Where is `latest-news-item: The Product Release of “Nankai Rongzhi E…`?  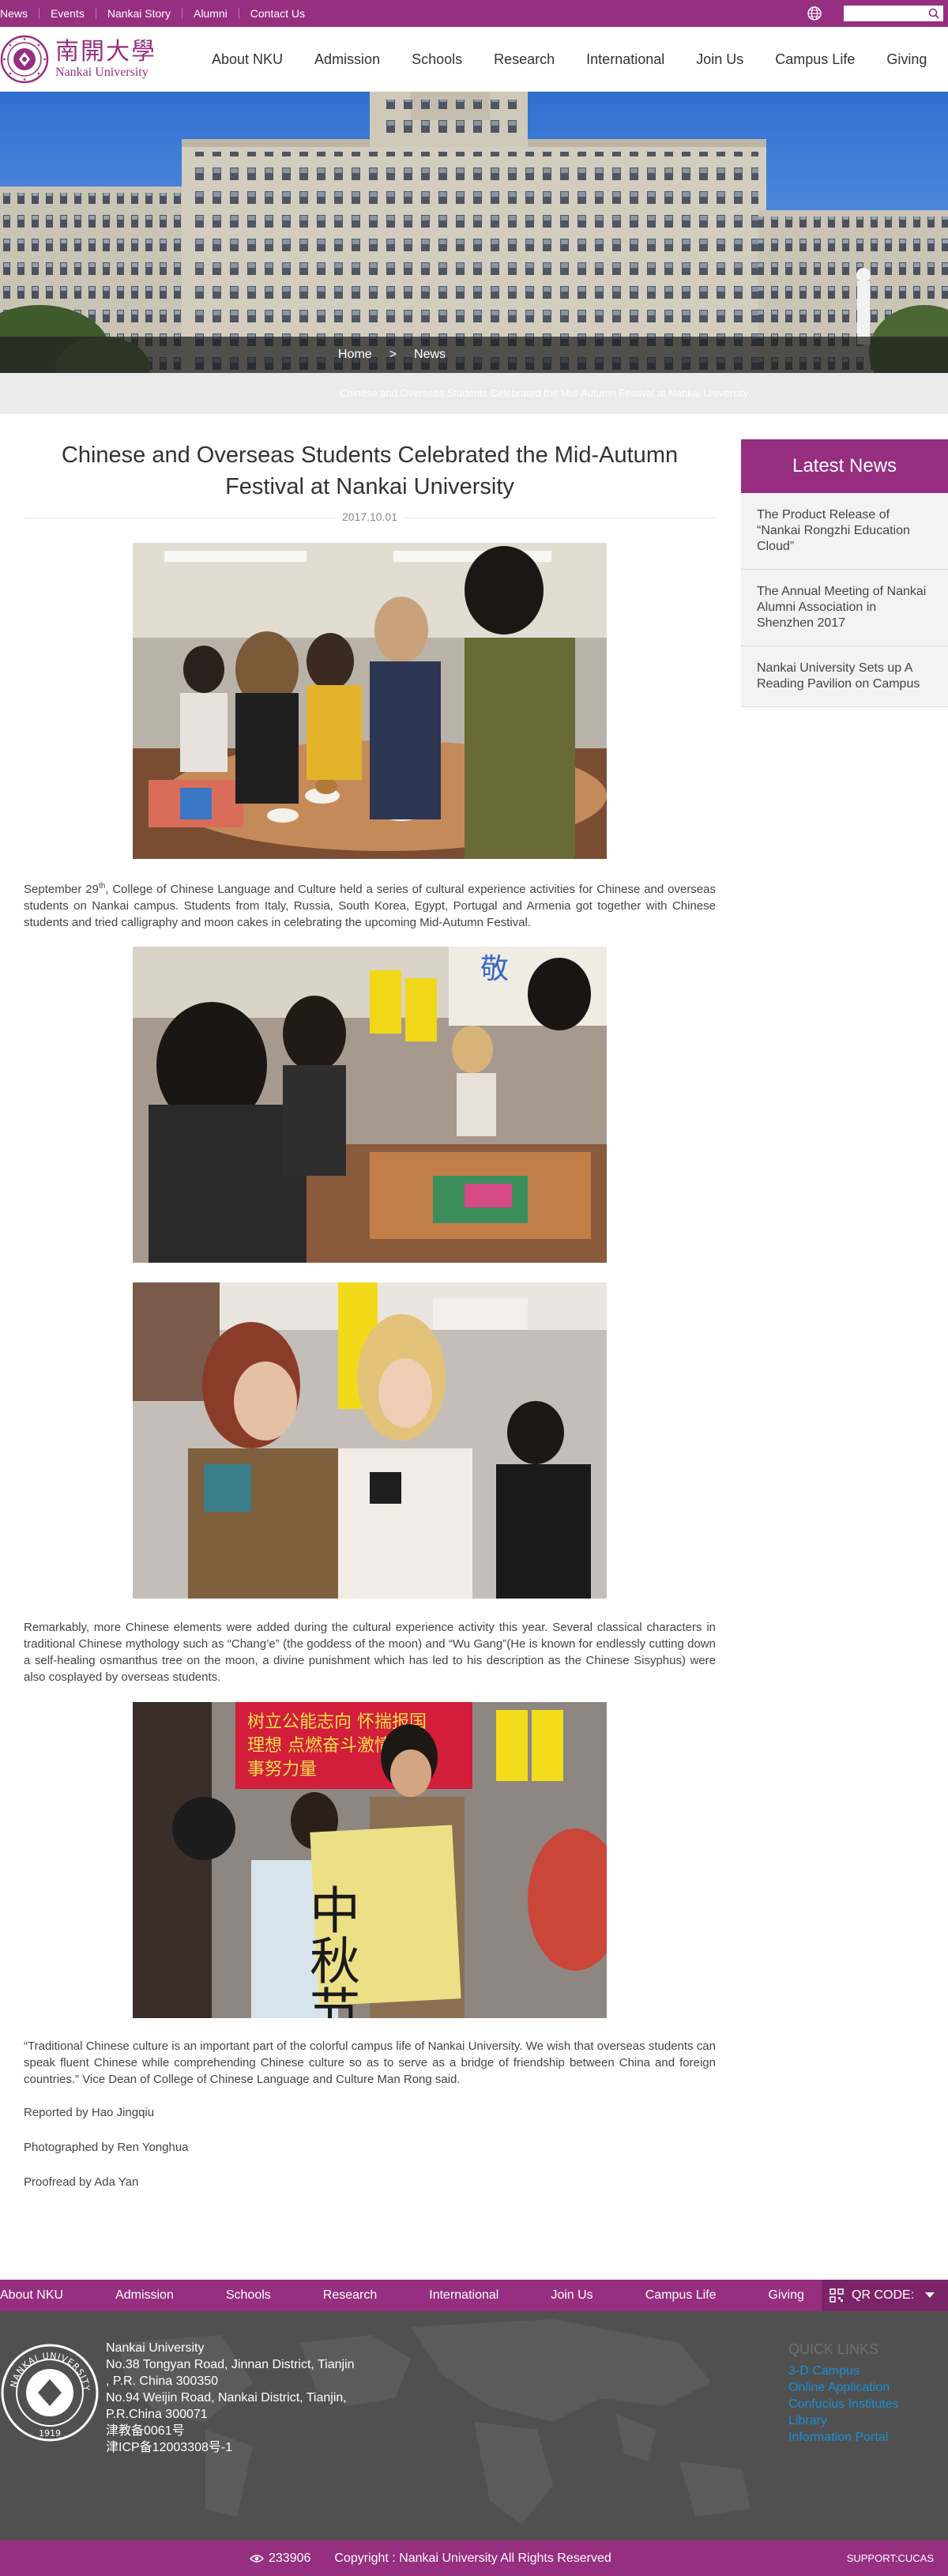
latest-news-item: The Product Release of “Nankai Rongzhi E… is located at coordinates (844, 531).